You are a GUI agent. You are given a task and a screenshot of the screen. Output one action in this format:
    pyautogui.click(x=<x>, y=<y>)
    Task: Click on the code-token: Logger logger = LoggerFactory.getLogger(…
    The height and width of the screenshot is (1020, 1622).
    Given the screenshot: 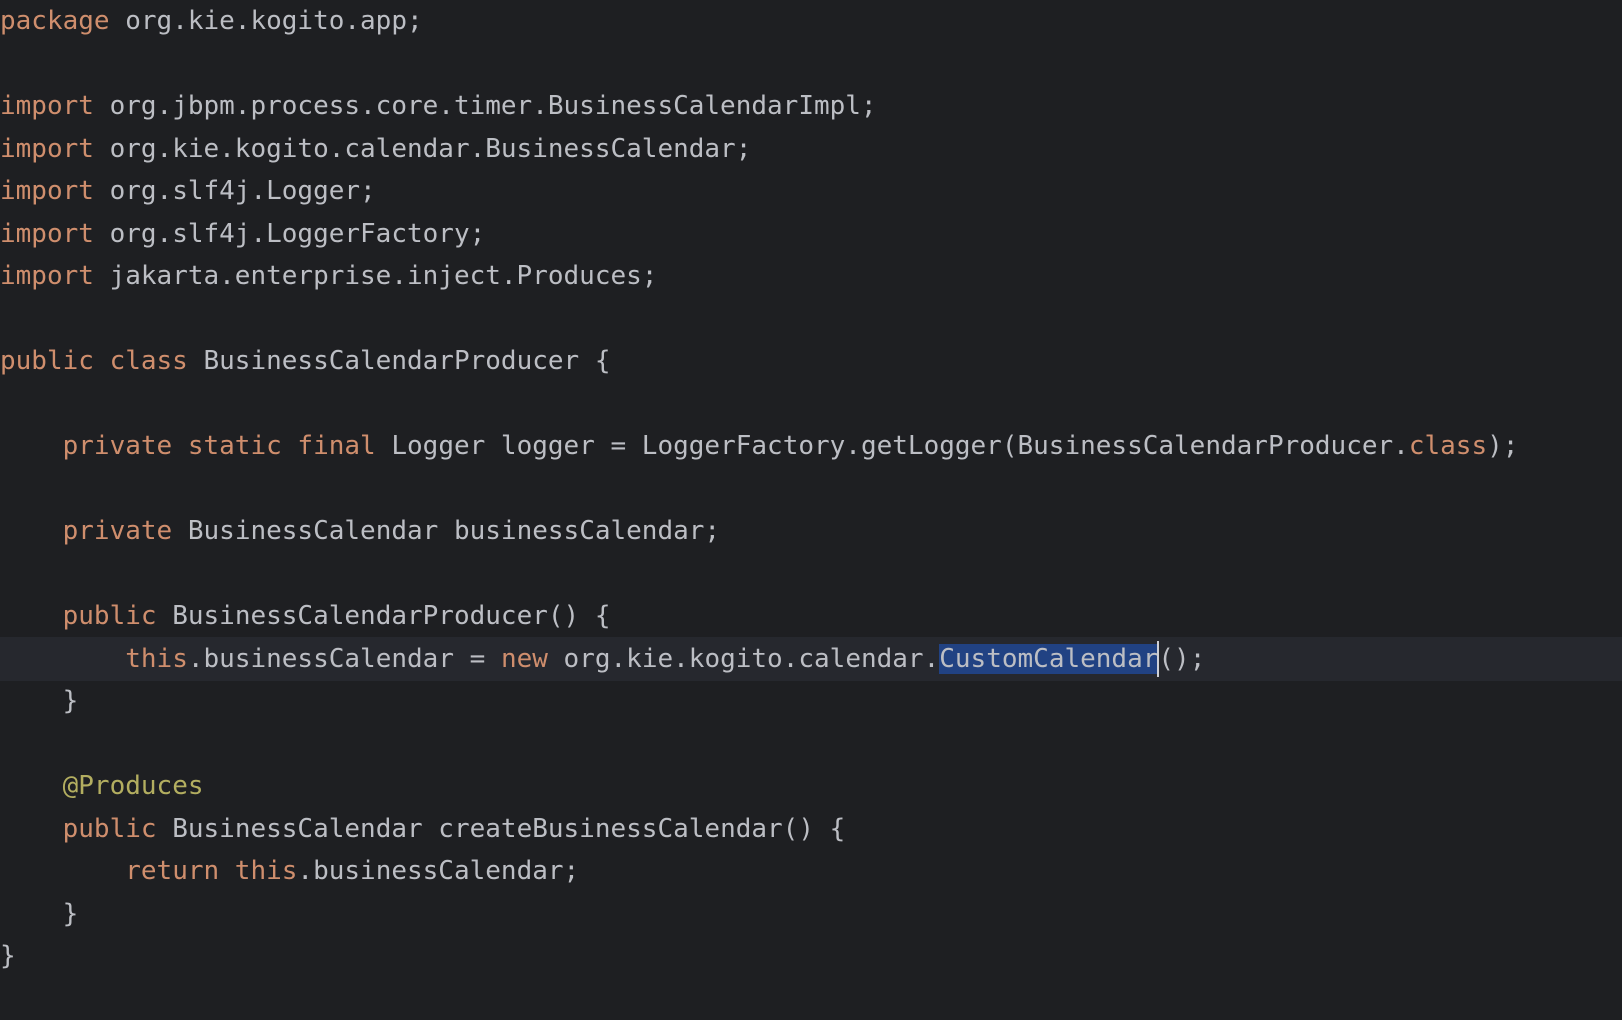 What is the action you would take?
    pyautogui.click(x=892, y=446)
    